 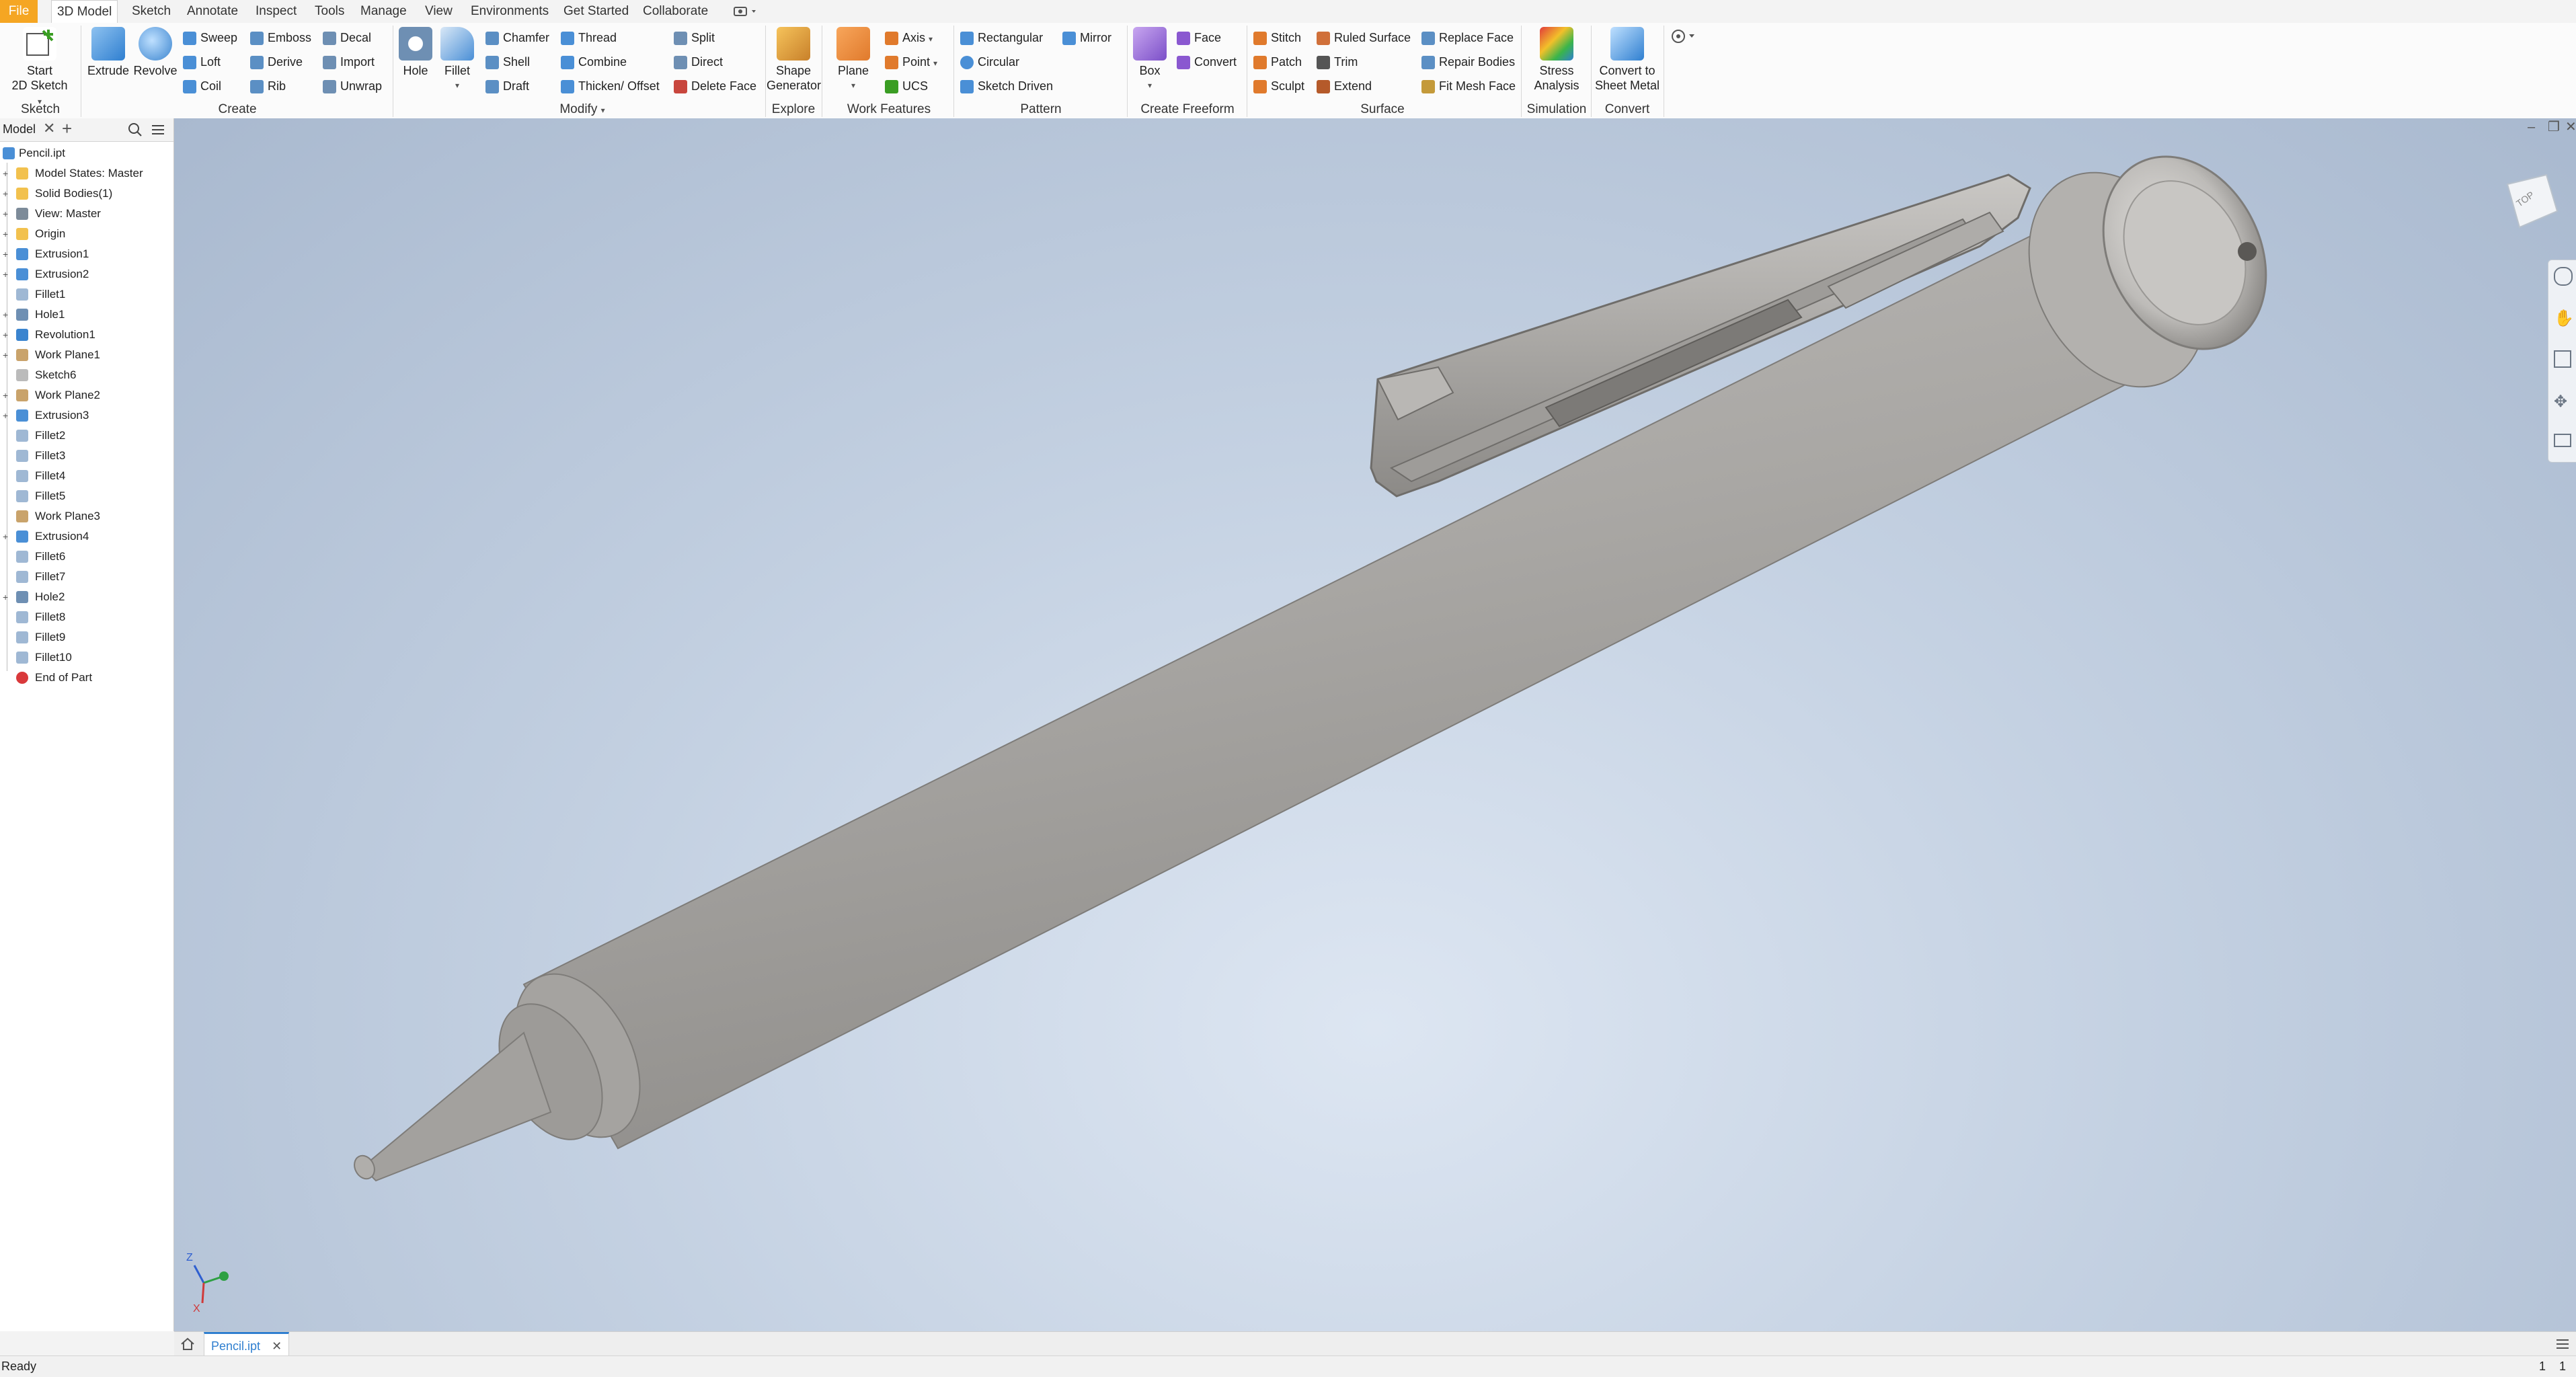 I want to click on extrude-button: Extrude, so click(x=109, y=52).